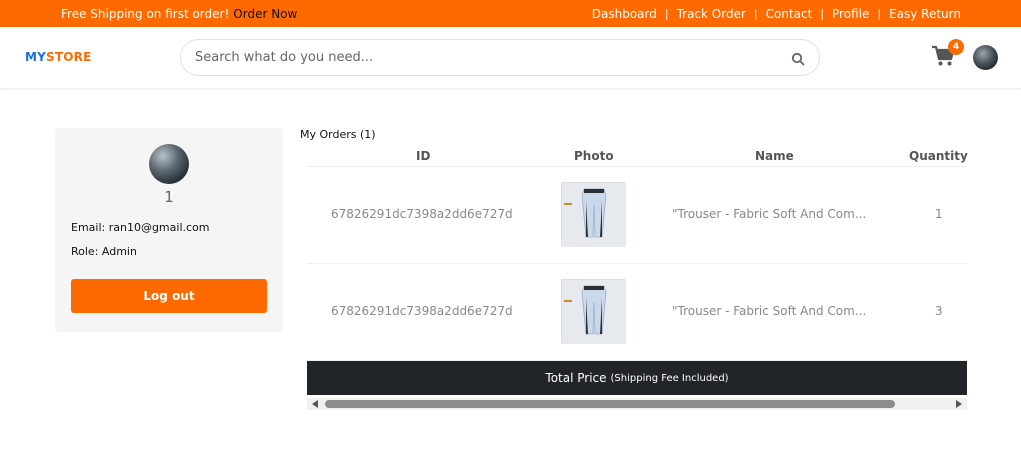  What do you see at coordinates (140, 227) in the screenshot?
I see `profile-email: Email: ran10@gmail.com` at bounding box center [140, 227].